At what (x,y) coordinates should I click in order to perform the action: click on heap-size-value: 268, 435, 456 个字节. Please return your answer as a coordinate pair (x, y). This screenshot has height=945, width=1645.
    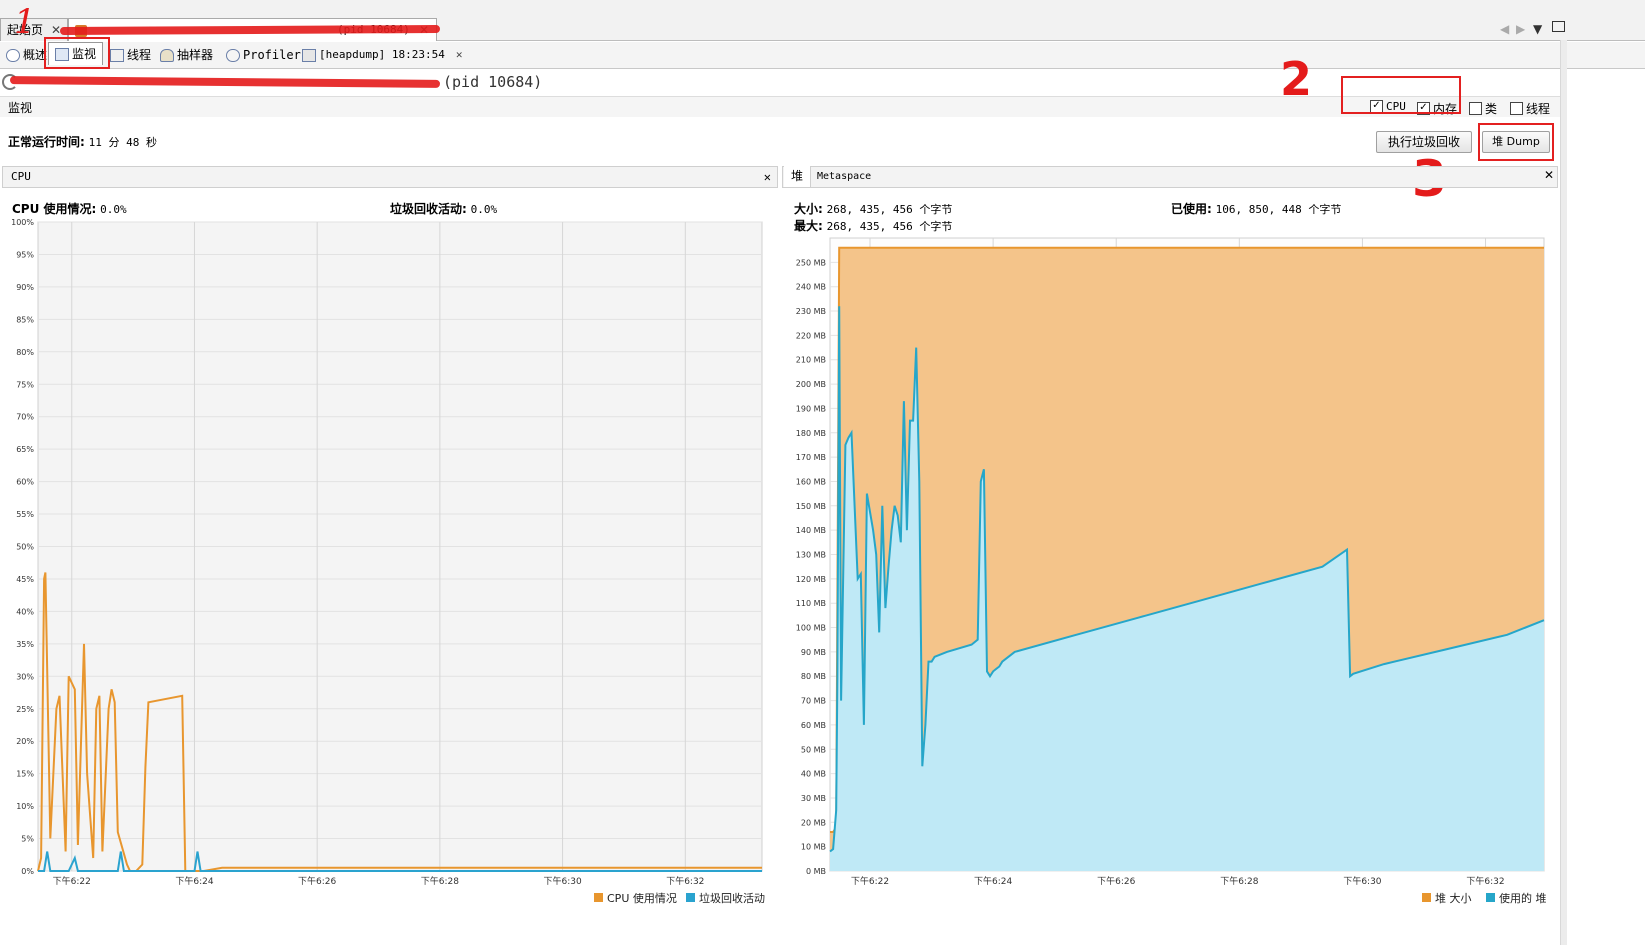
    Looking at the image, I should click on (889, 209).